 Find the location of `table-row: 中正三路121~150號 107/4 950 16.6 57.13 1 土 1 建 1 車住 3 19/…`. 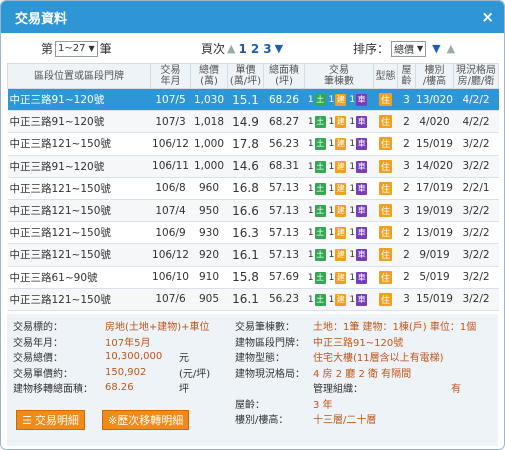

table-row: 中正三路121~150號 107/4 950 16.6 57.13 1 土 1 建 1 車住 3 19/… is located at coordinates (253, 211).